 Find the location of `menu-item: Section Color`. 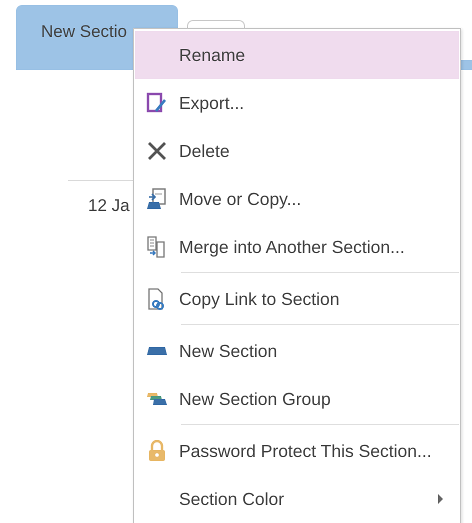

menu-item: Section Color is located at coordinates (297, 499).